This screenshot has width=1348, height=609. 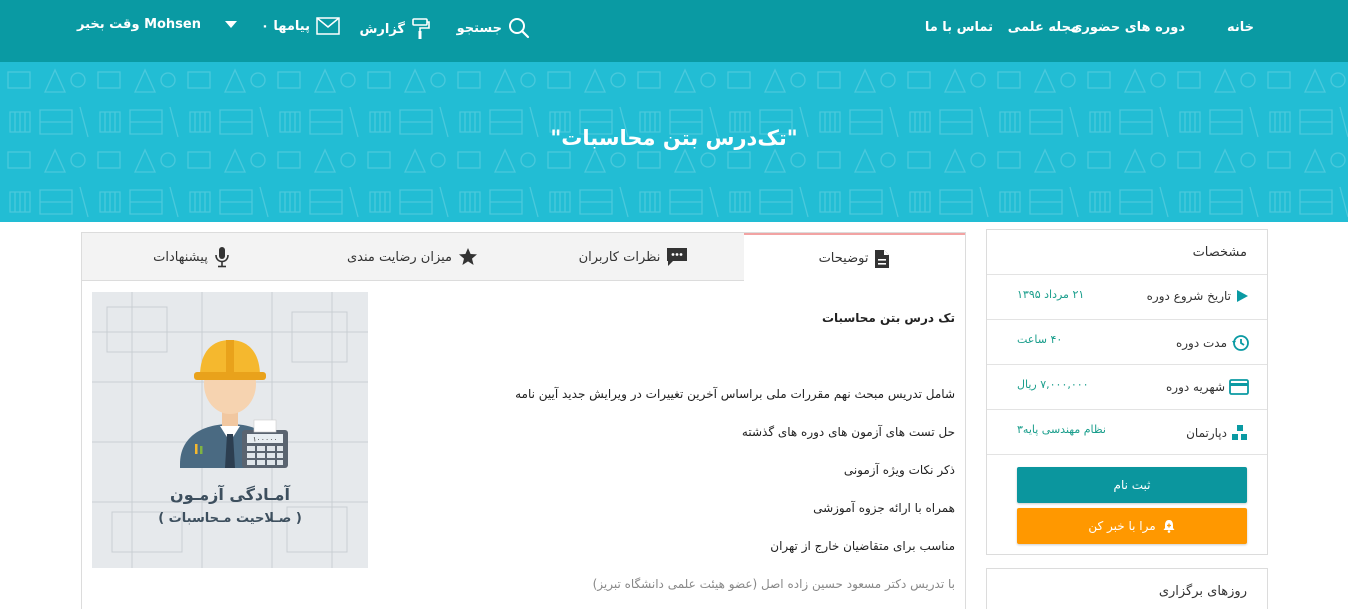 I want to click on user-menu-toggle, so click(x=231, y=25).